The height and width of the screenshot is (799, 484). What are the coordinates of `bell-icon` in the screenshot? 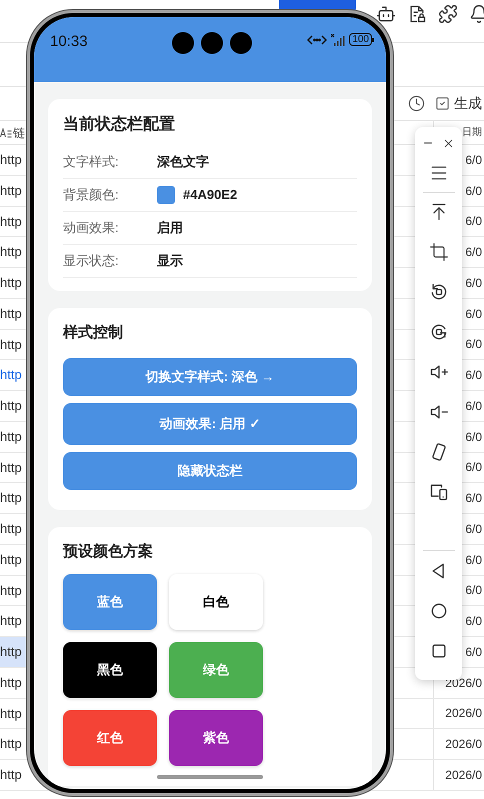 It's located at (476, 14).